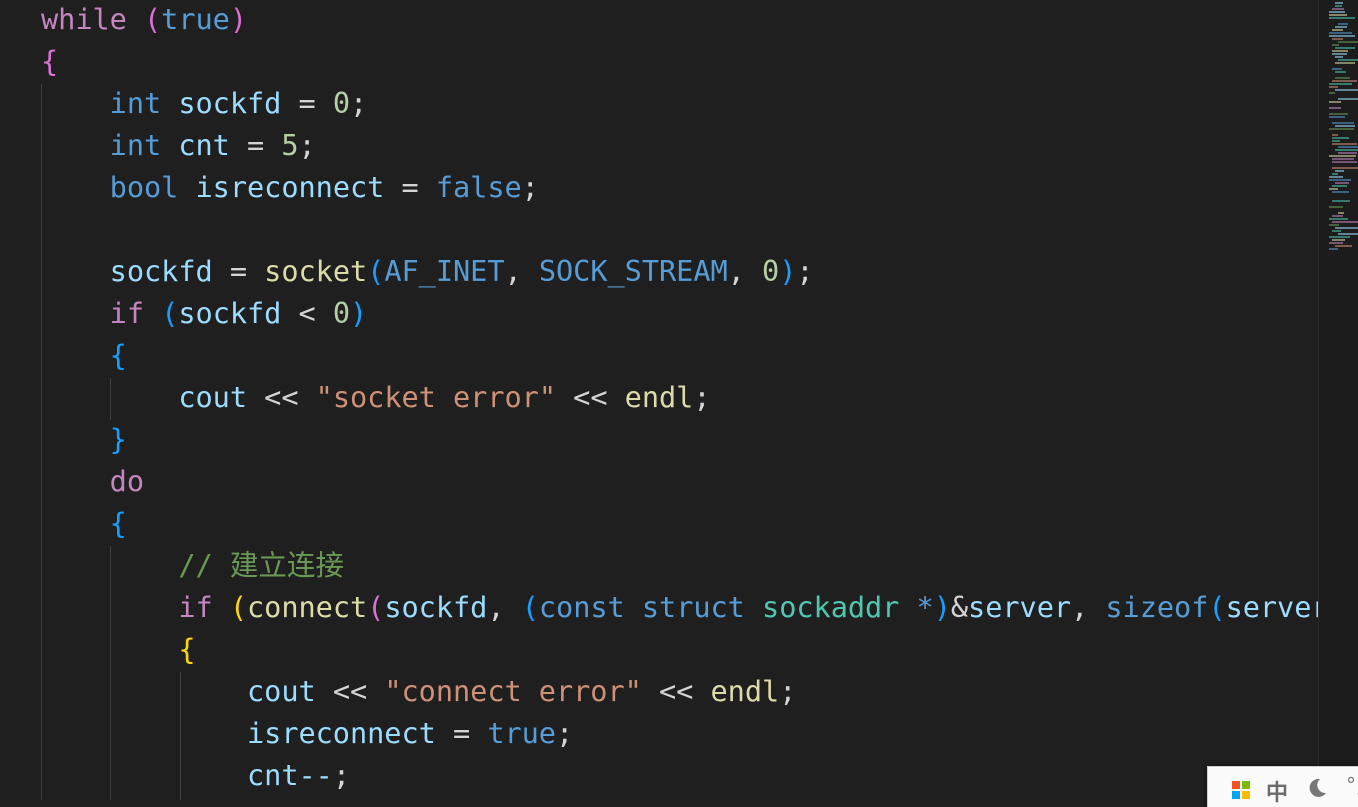  I want to click on code-line: isreconnect = true;, so click(679, 733).